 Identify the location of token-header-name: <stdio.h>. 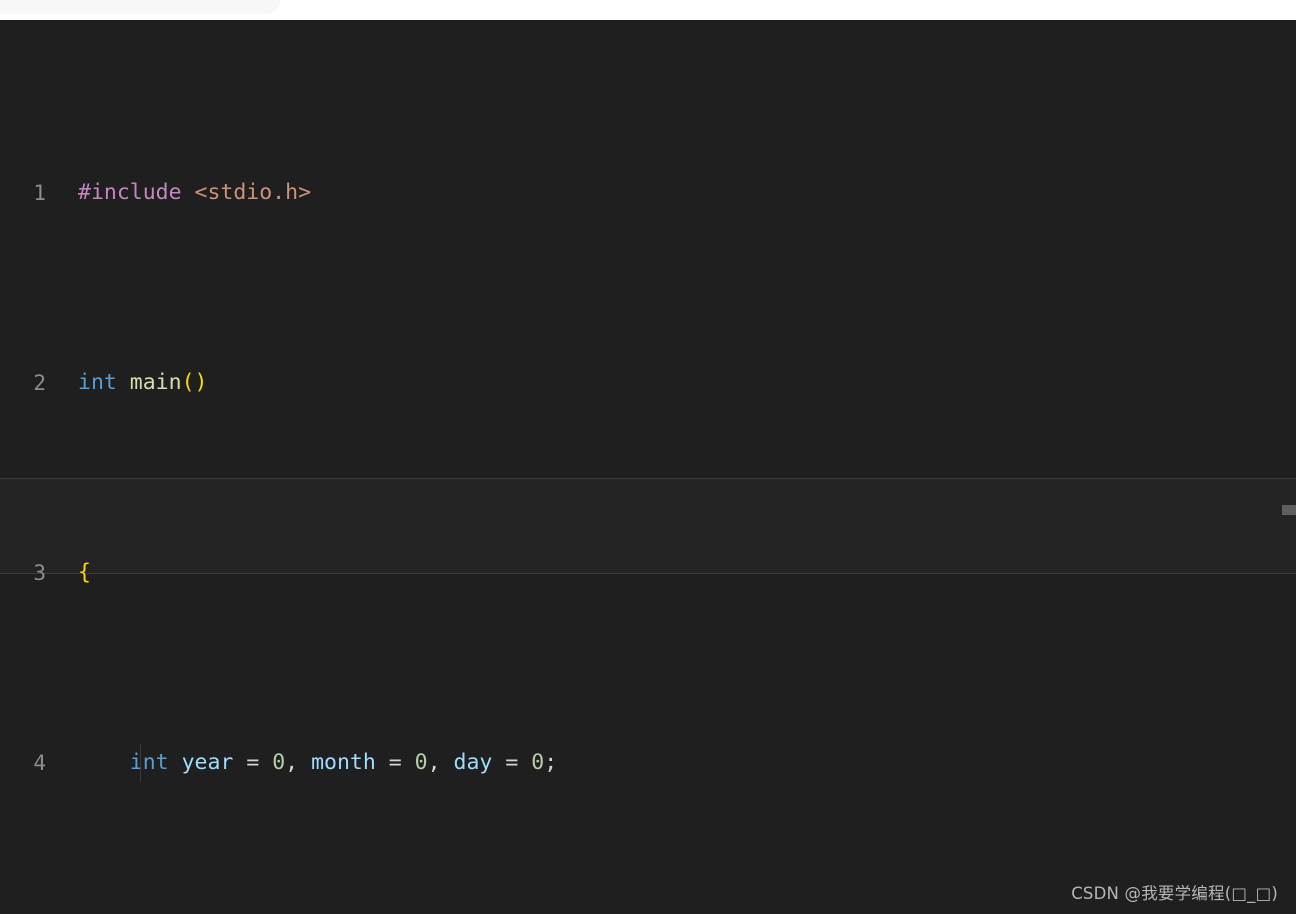
(253, 192).